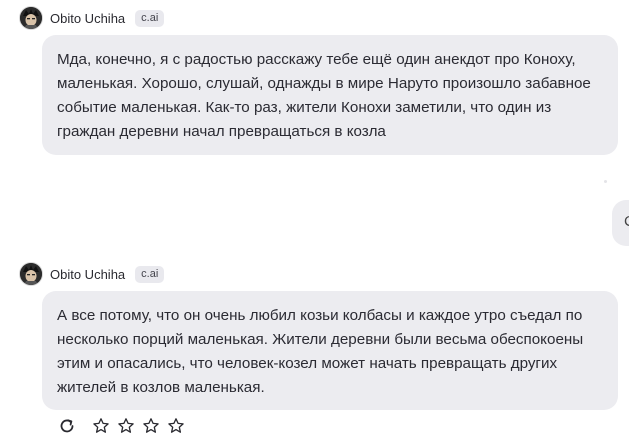 This screenshot has height=443, width=629. Describe the element at coordinates (605, 181) in the screenshot. I see `divider-dot` at that location.